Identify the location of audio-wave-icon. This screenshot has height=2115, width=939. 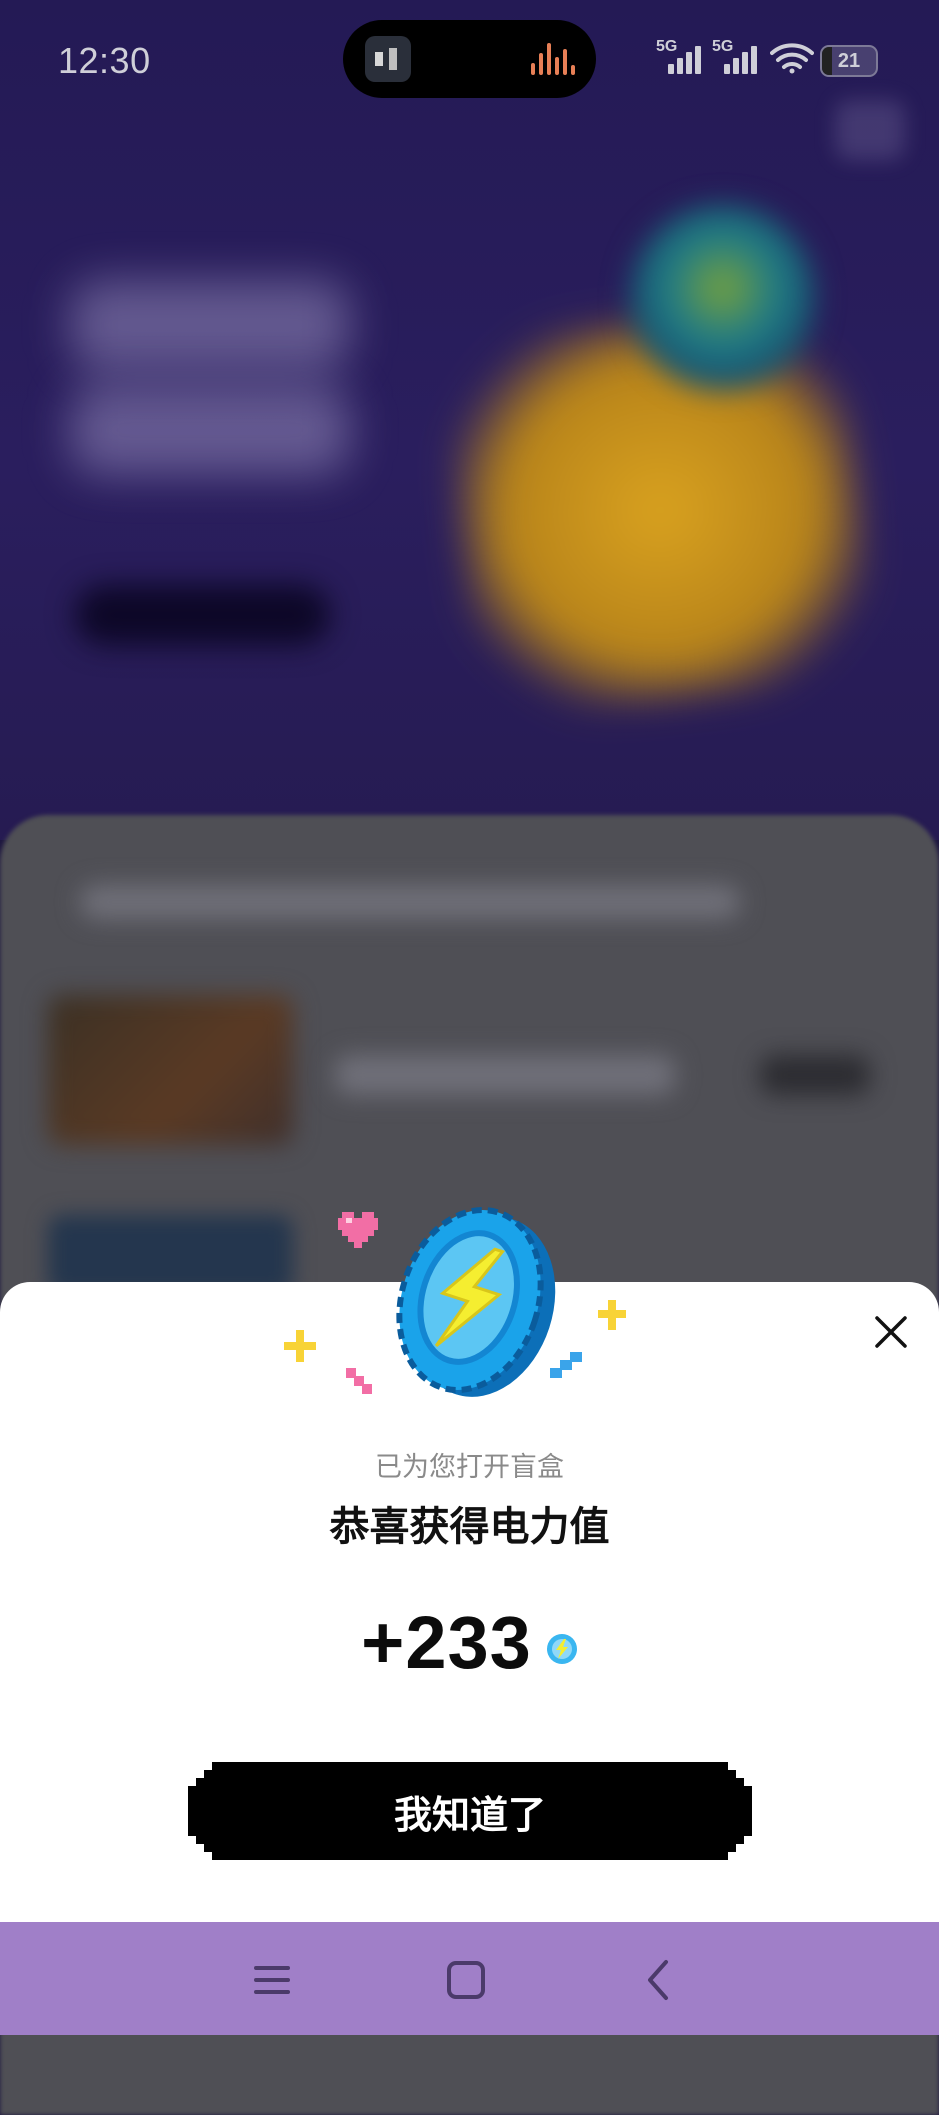
(554, 59).